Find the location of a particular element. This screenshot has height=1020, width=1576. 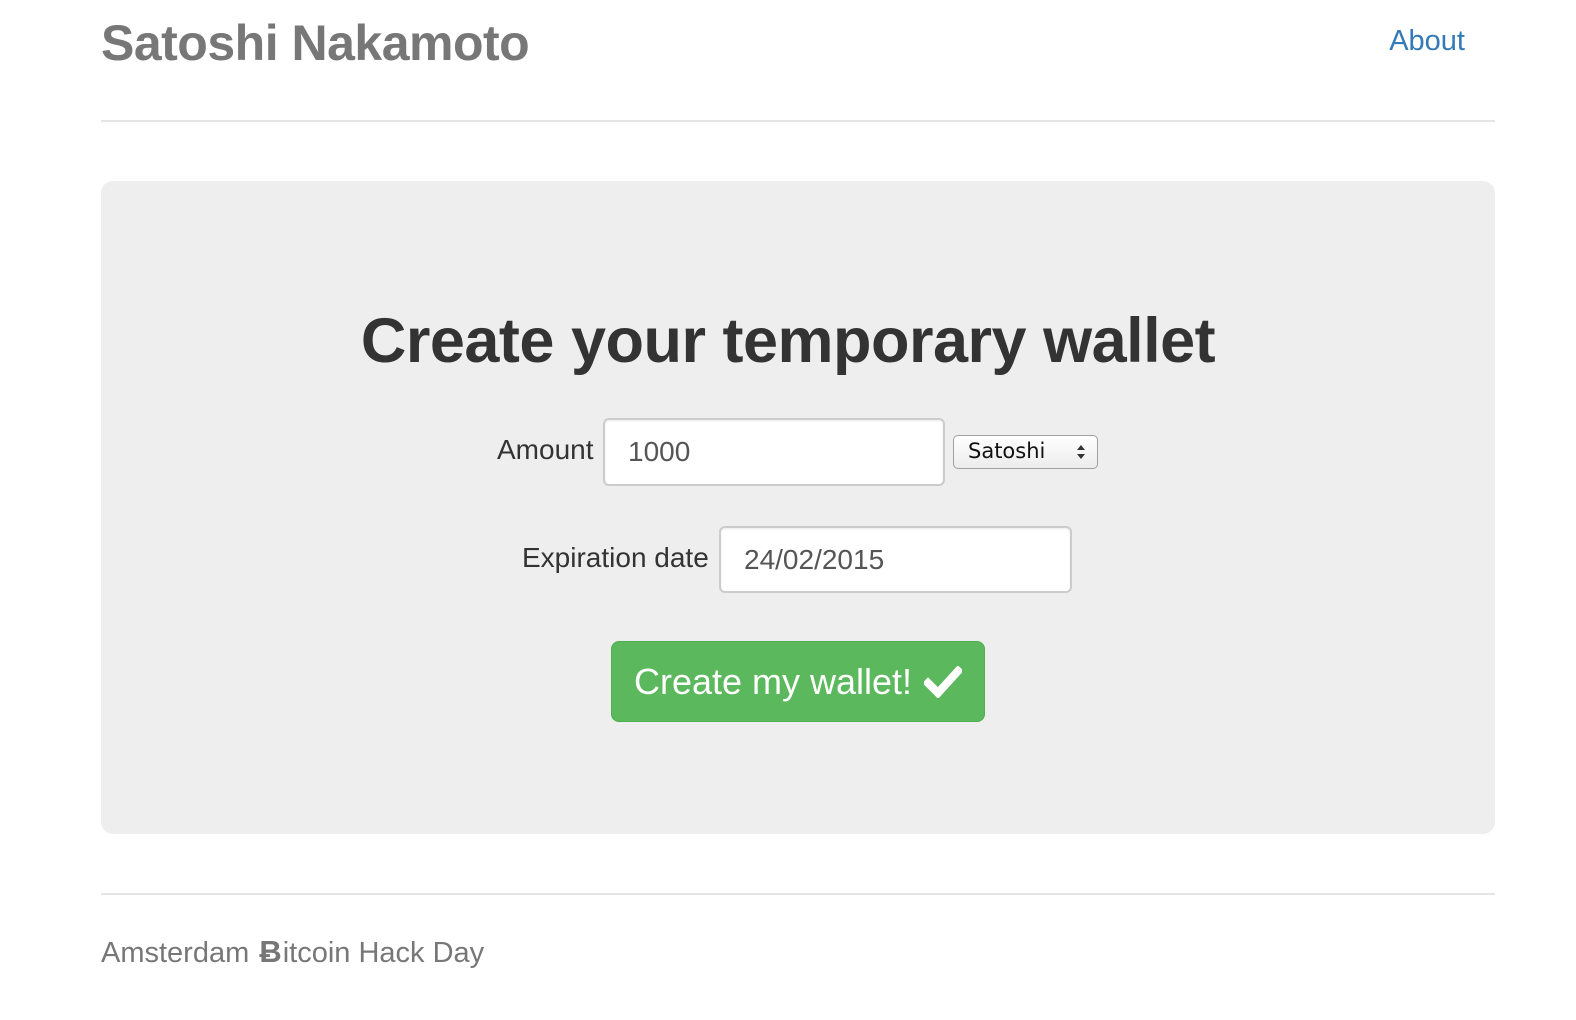

amount-label: Amount is located at coordinates (545, 449).